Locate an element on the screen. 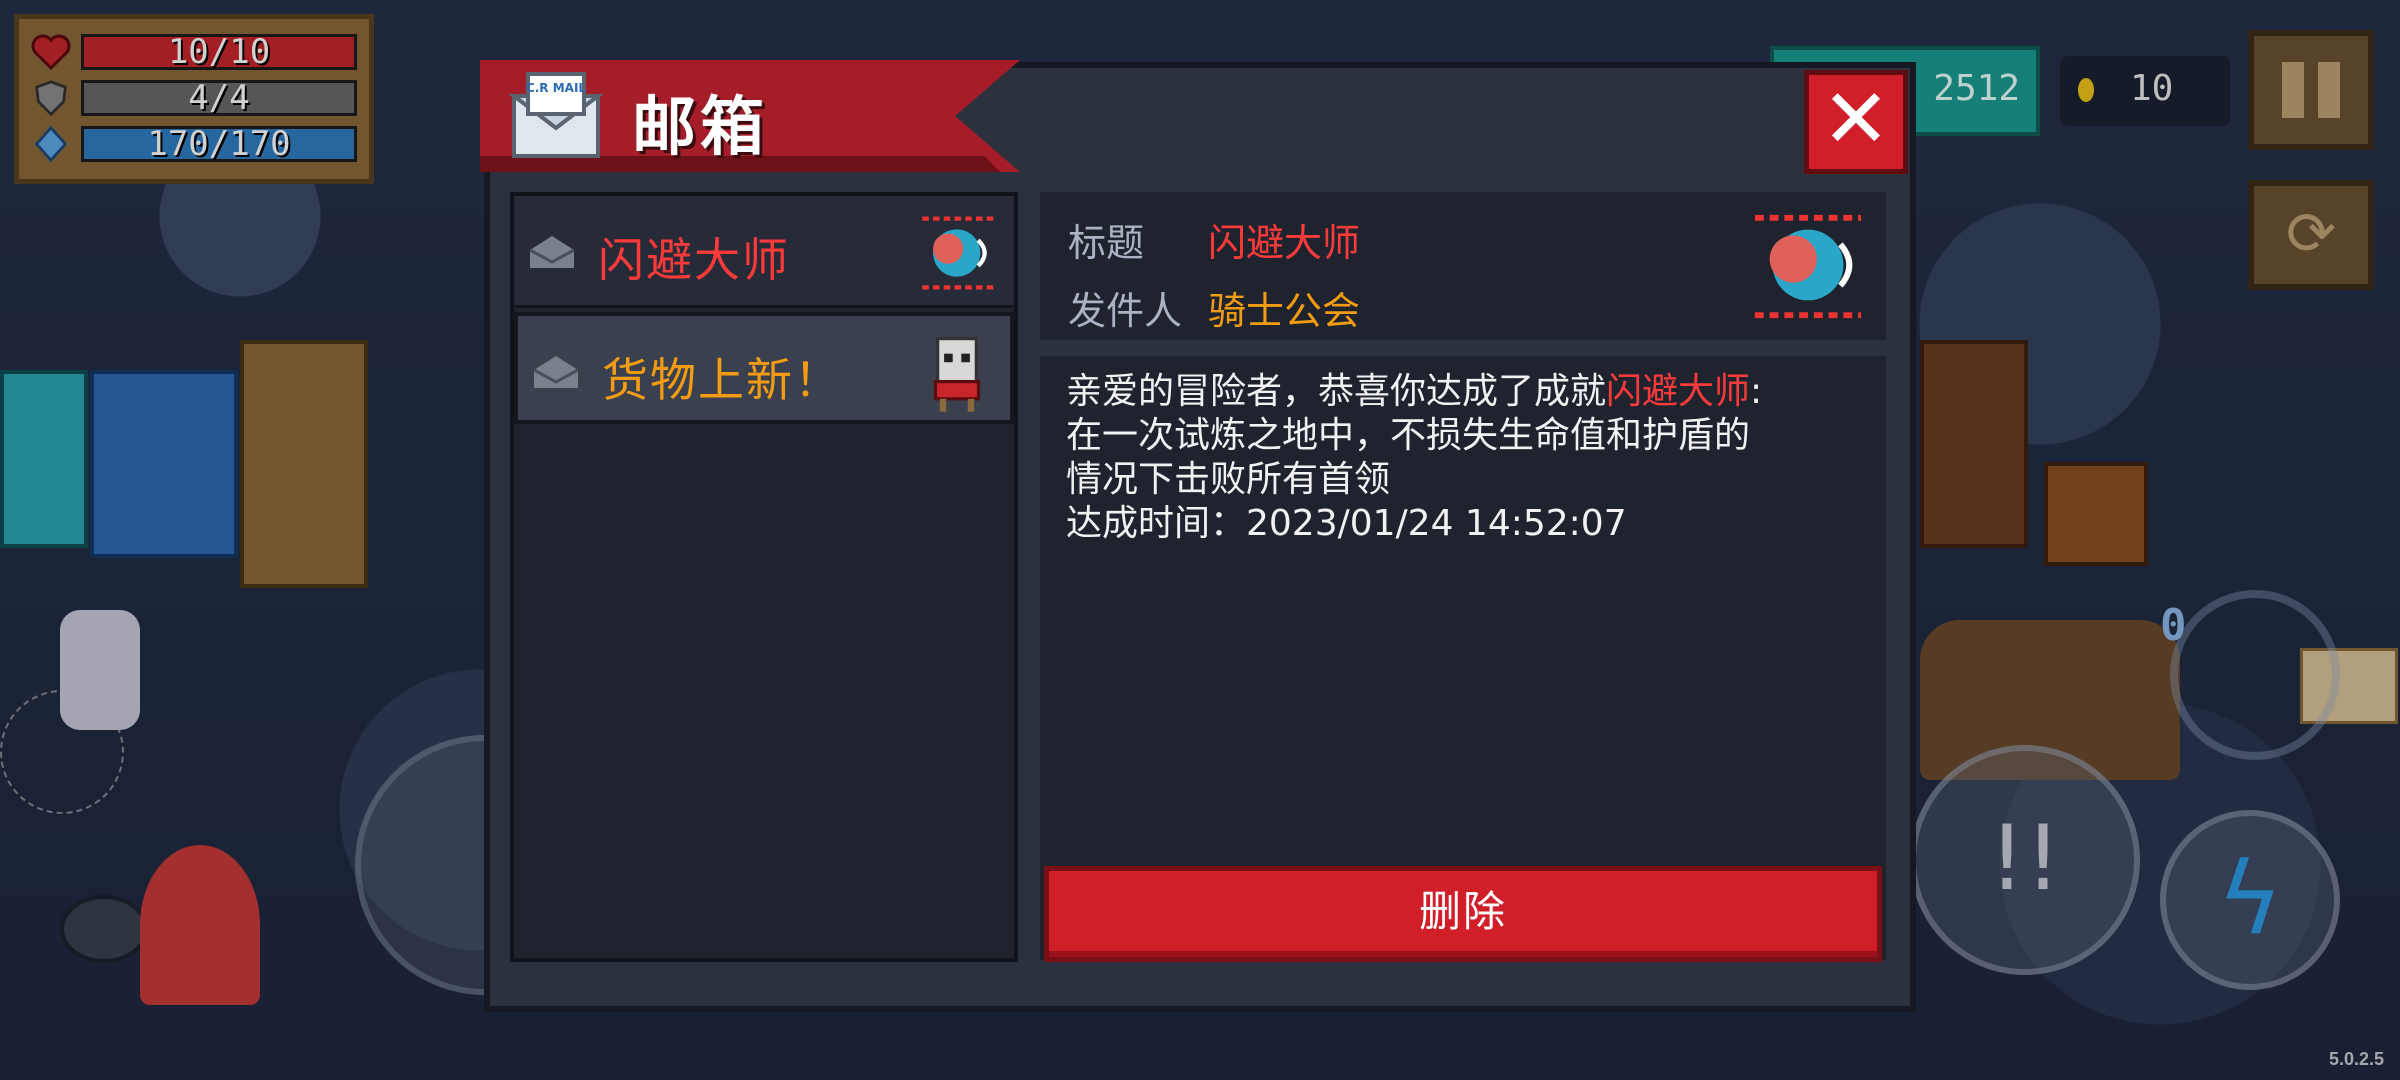 This screenshot has width=2400, height=1080. mail-title: 闪避大师 is located at coordinates (694, 260).